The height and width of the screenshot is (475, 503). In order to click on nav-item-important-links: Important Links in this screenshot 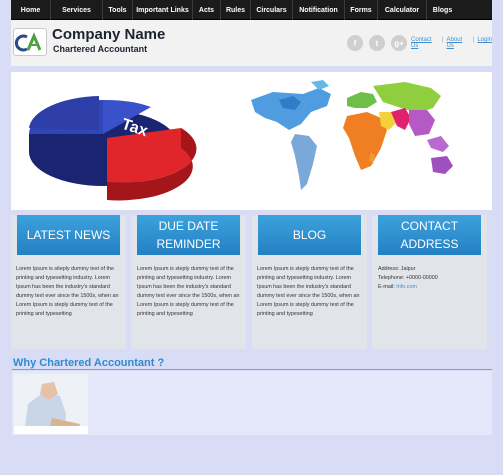, I will do `click(163, 10)`.